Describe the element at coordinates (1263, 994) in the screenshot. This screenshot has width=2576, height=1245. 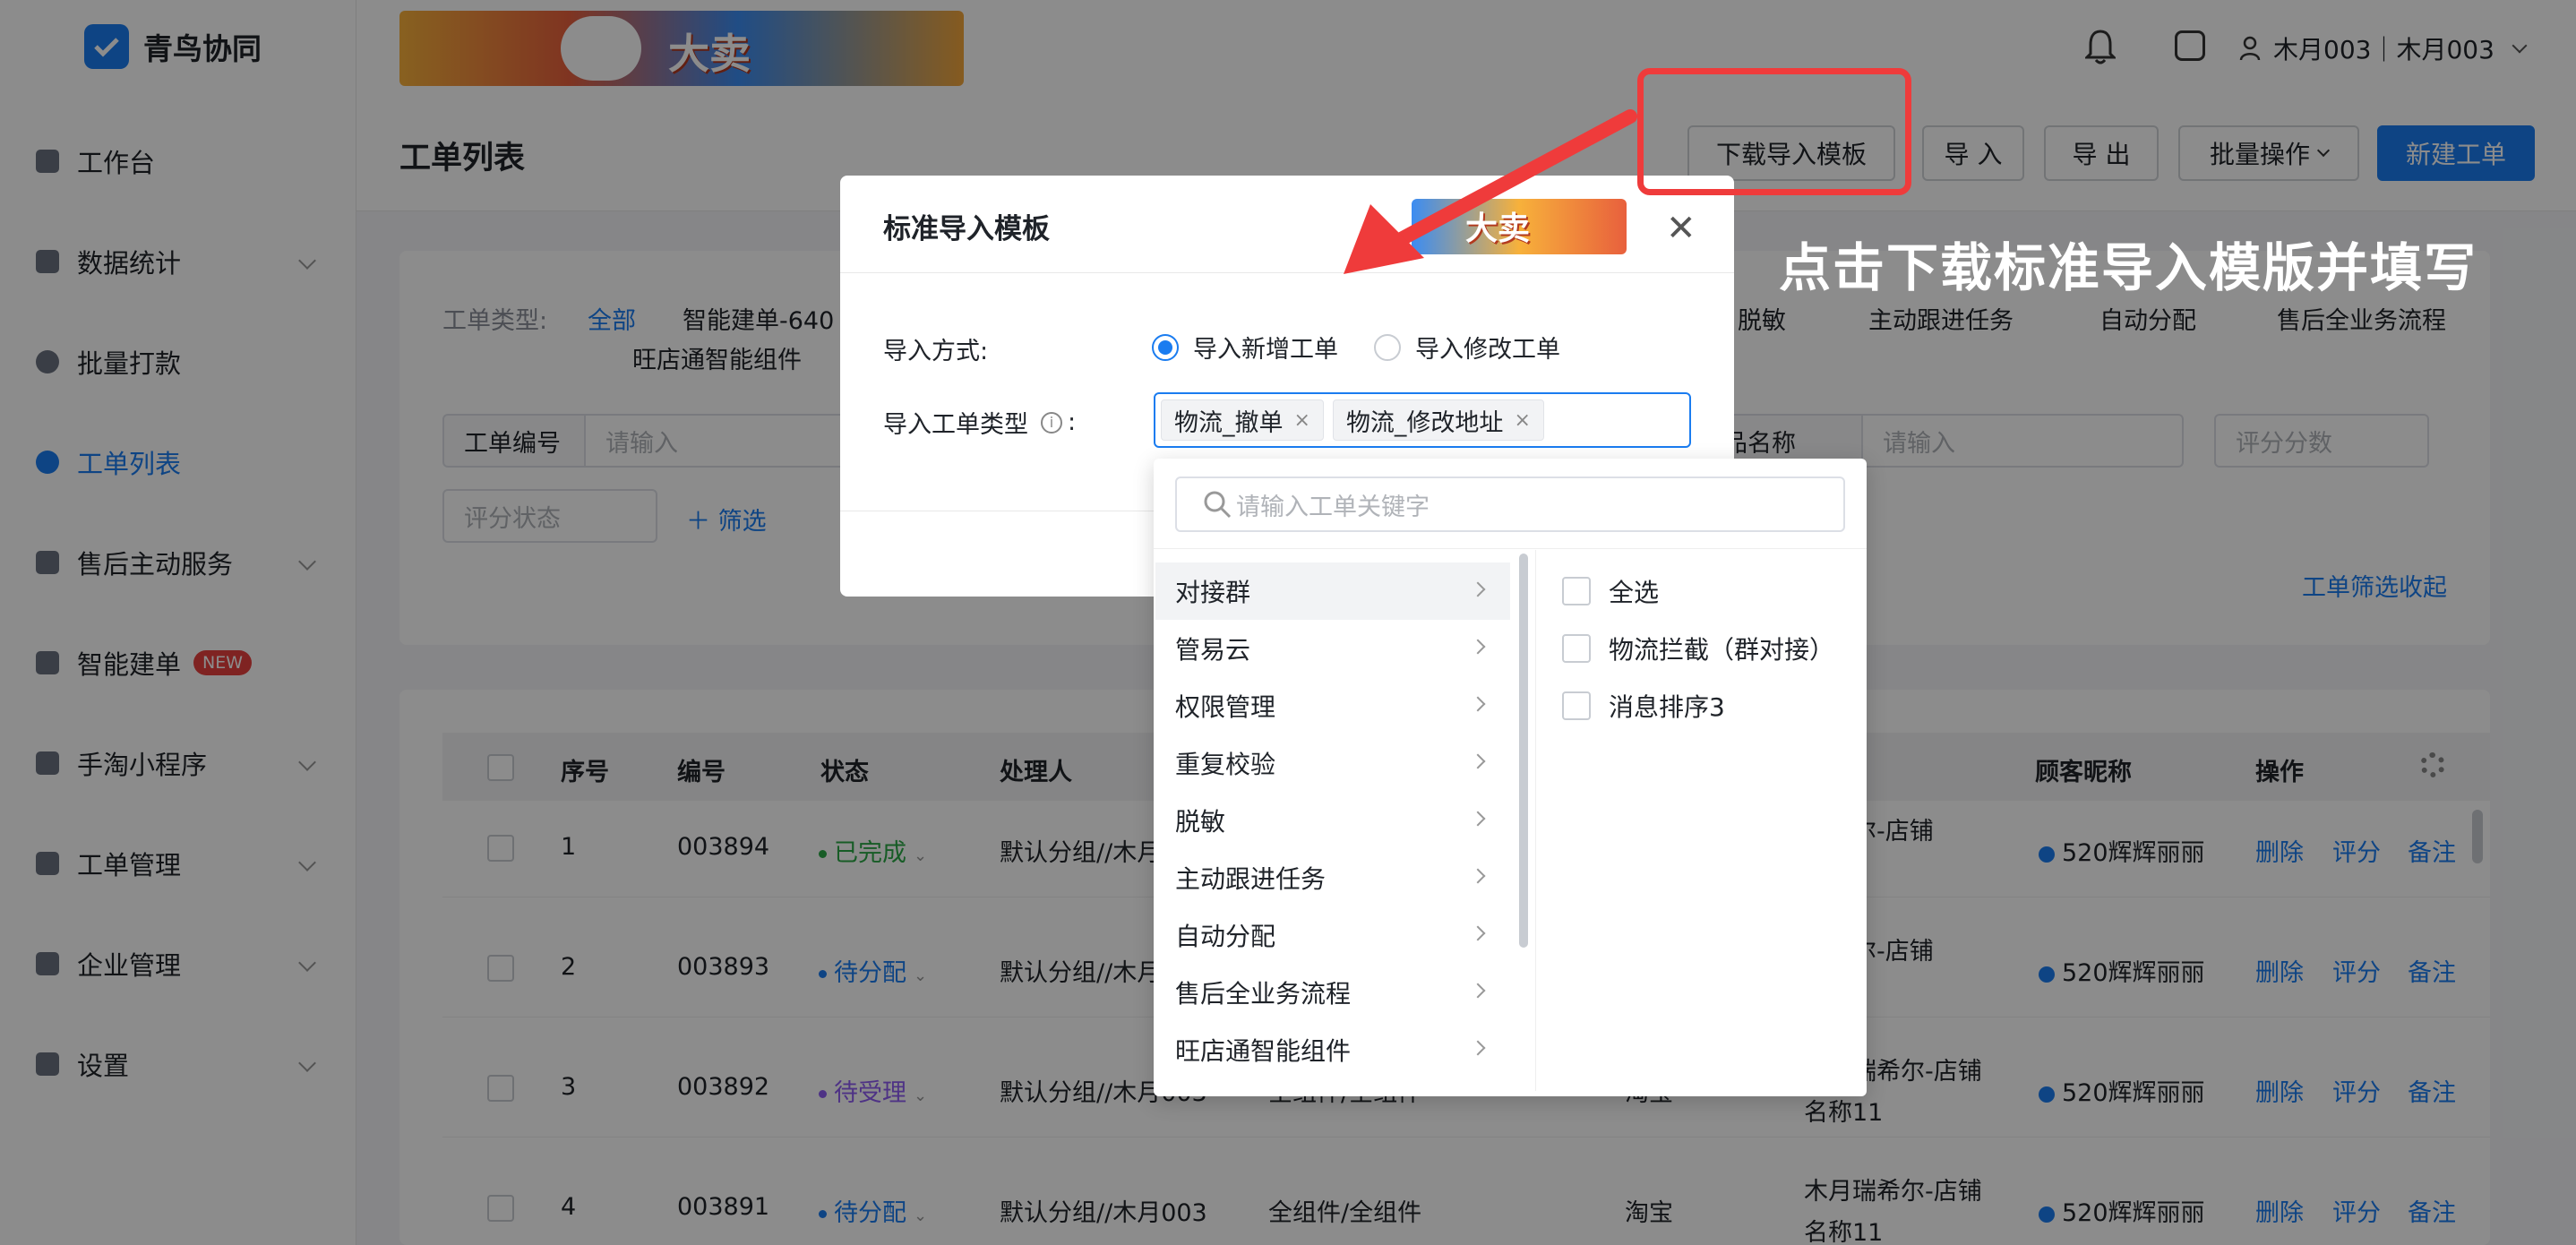
I see `category-label: 售后全业务流程` at that location.